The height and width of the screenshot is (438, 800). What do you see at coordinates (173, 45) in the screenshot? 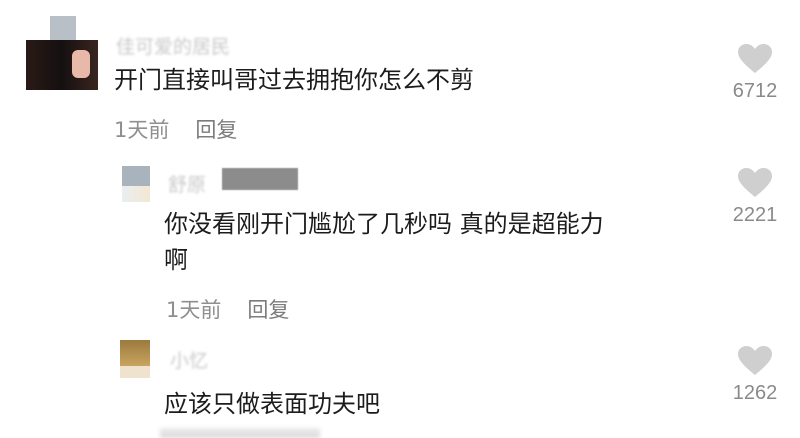
I see `username: 佳可爱的居民` at bounding box center [173, 45].